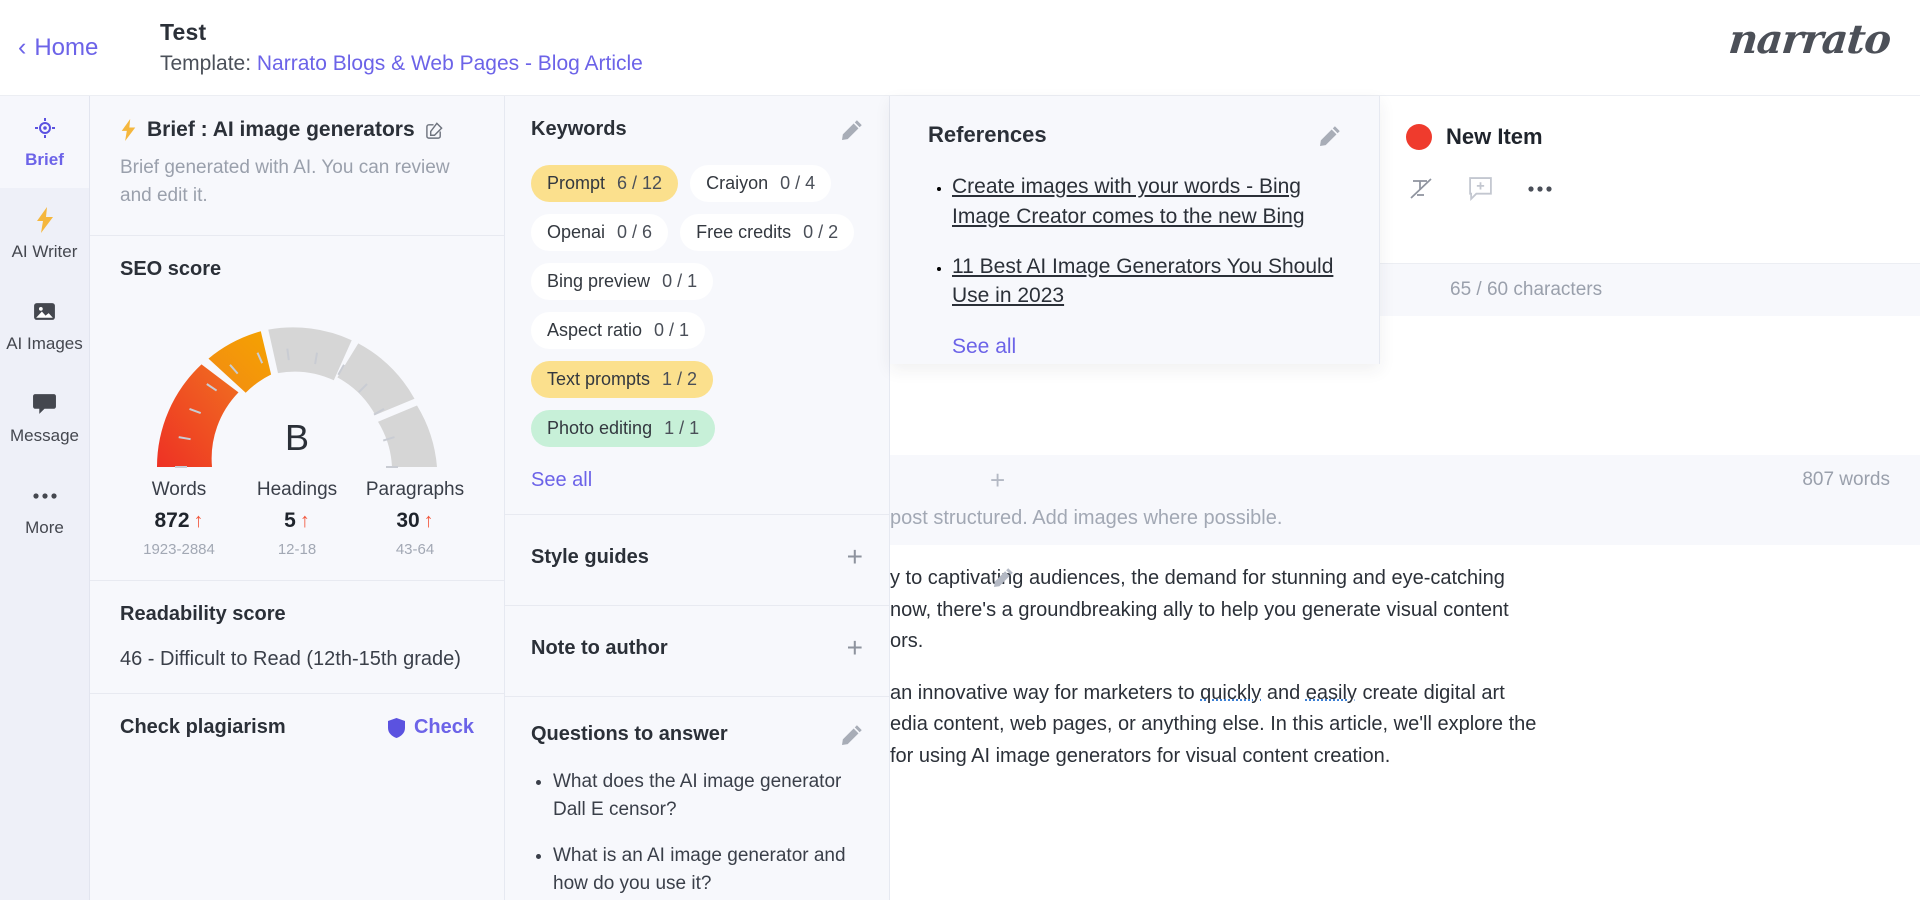 The height and width of the screenshot is (900, 1920). Describe the element at coordinates (171, 269) in the screenshot. I see `seo-score-title: SEO score` at that location.